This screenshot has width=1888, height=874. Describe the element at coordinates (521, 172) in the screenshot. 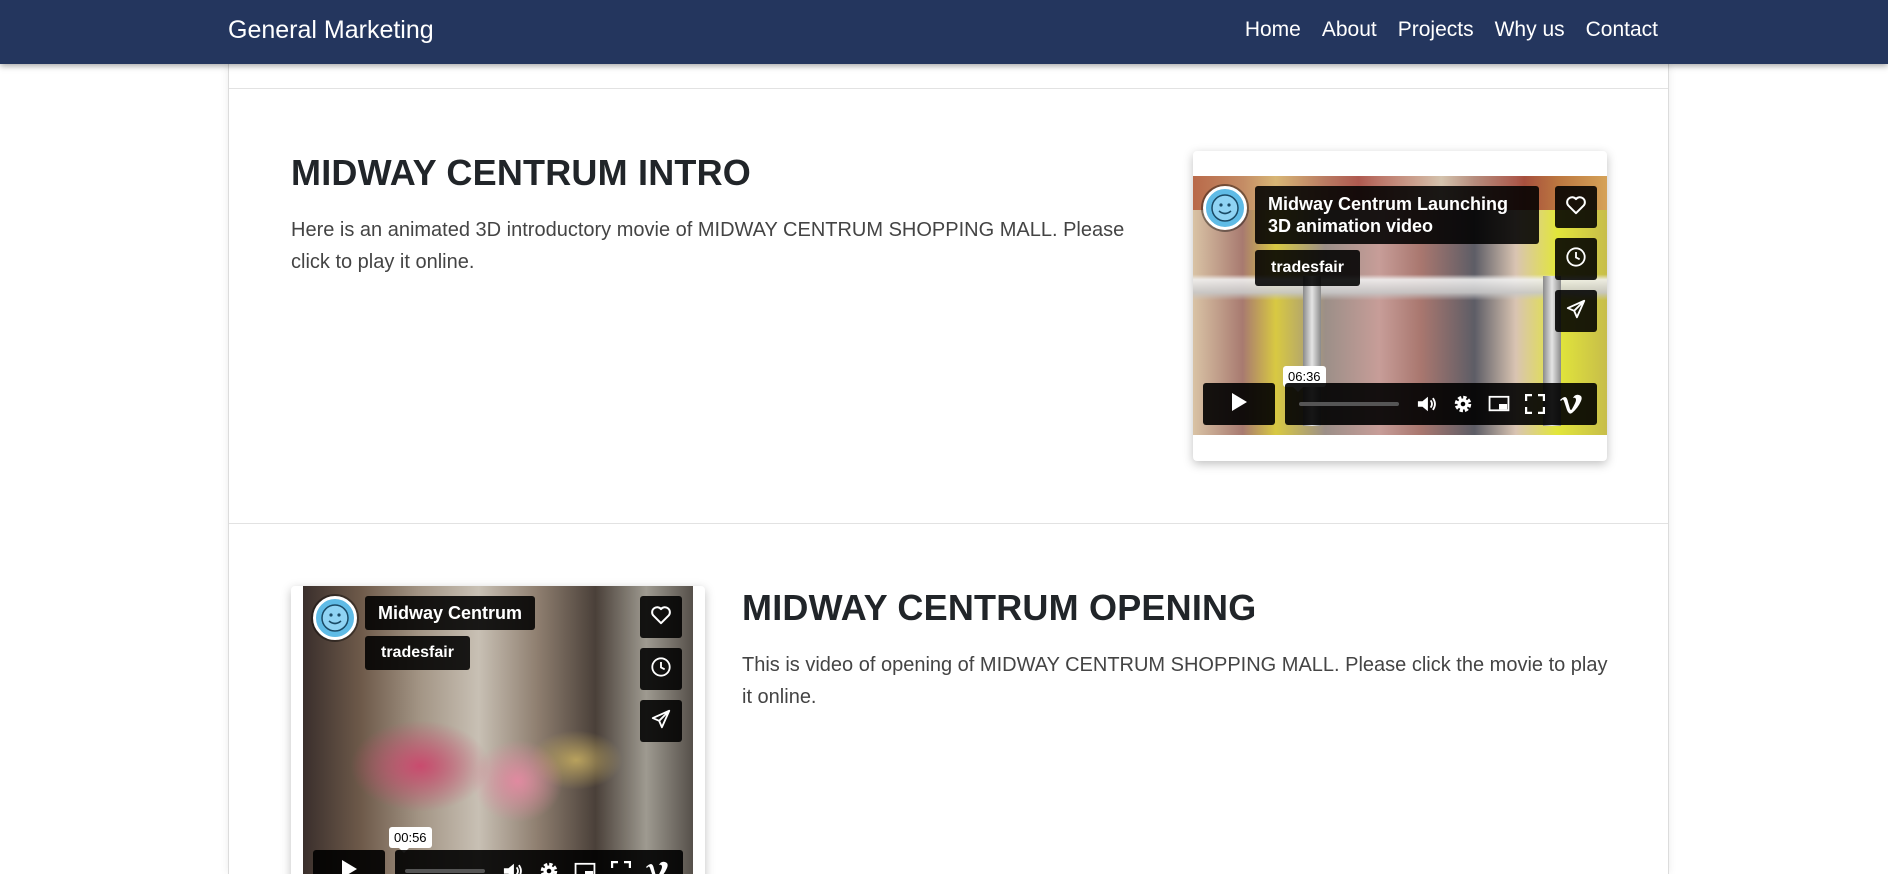

I see `intro-title: MIDWAY CENTRUM INTRO` at that location.